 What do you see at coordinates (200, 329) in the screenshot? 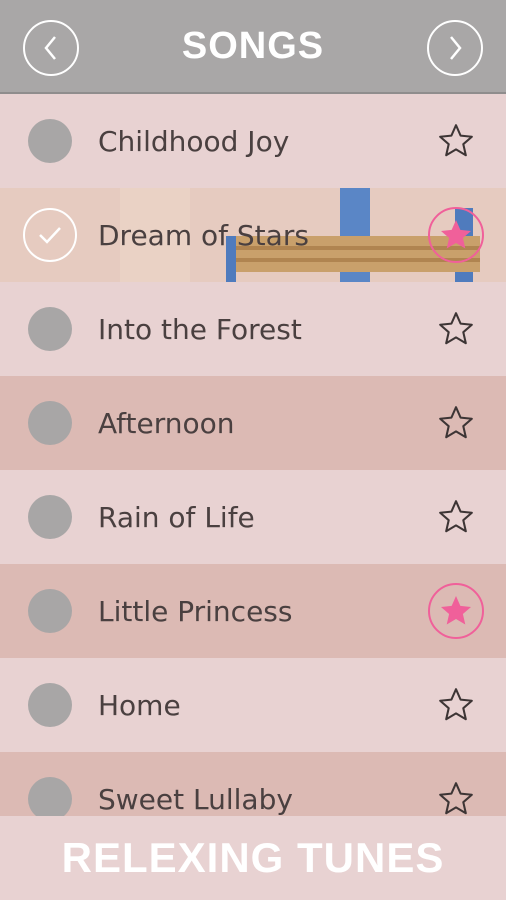
I see `song-title: Into the Forest` at bounding box center [200, 329].